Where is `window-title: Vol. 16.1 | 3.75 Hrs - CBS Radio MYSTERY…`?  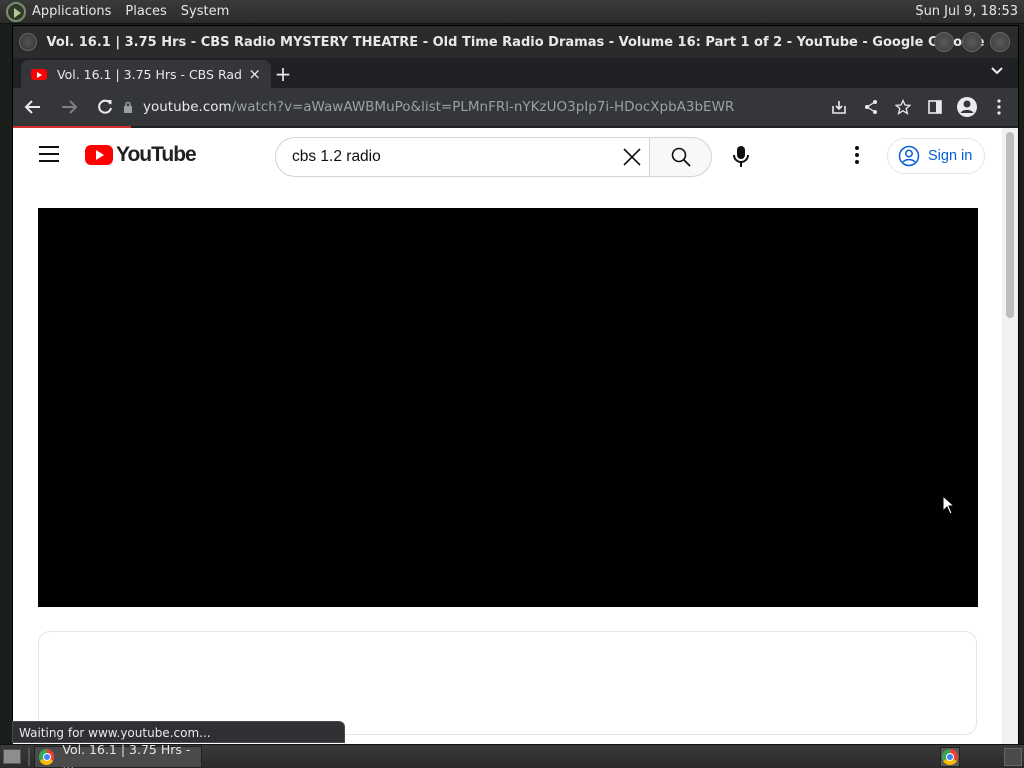 window-title: Vol. 16.1 | 3.75 Hrs - CBS Radio MYSTERY… is located at coordinates (515, 42).